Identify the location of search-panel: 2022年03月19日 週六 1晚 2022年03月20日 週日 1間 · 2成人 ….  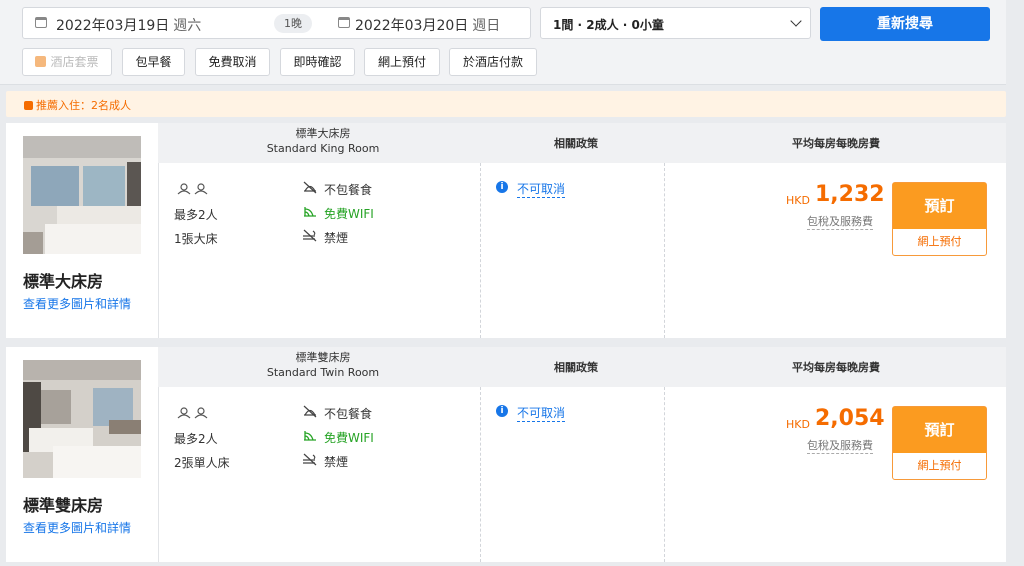
(503, 42).